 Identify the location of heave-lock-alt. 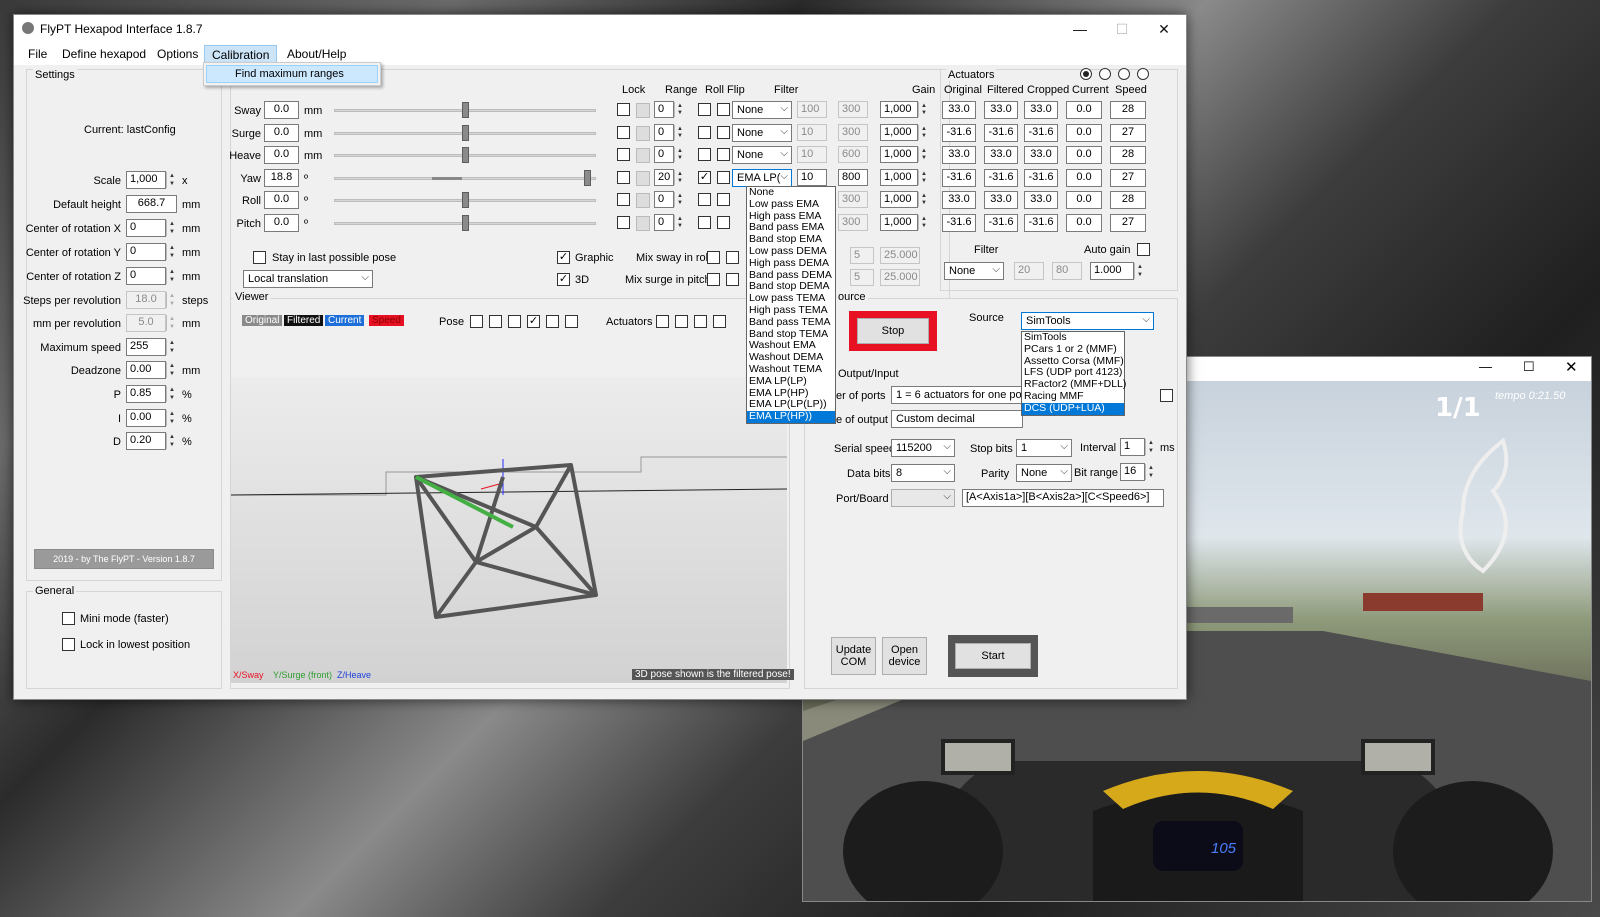
(643, 155).